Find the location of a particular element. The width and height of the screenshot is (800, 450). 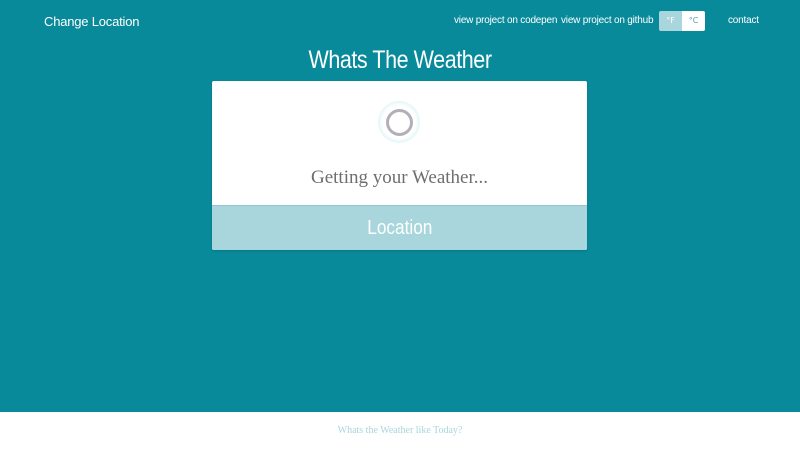

location-button: Location is located at coordinates (399, 227).